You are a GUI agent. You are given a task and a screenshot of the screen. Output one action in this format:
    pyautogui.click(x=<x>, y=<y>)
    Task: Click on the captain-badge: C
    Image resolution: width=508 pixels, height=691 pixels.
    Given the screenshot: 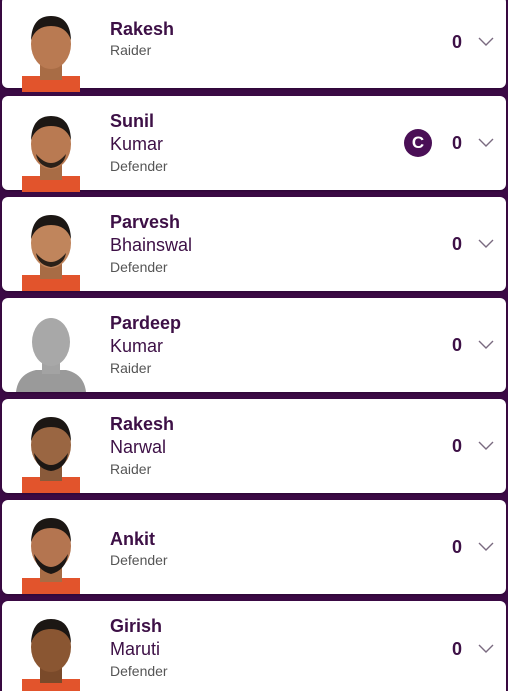 What is the action you would take?
    pyautogui.click(x=418, y=143)
    